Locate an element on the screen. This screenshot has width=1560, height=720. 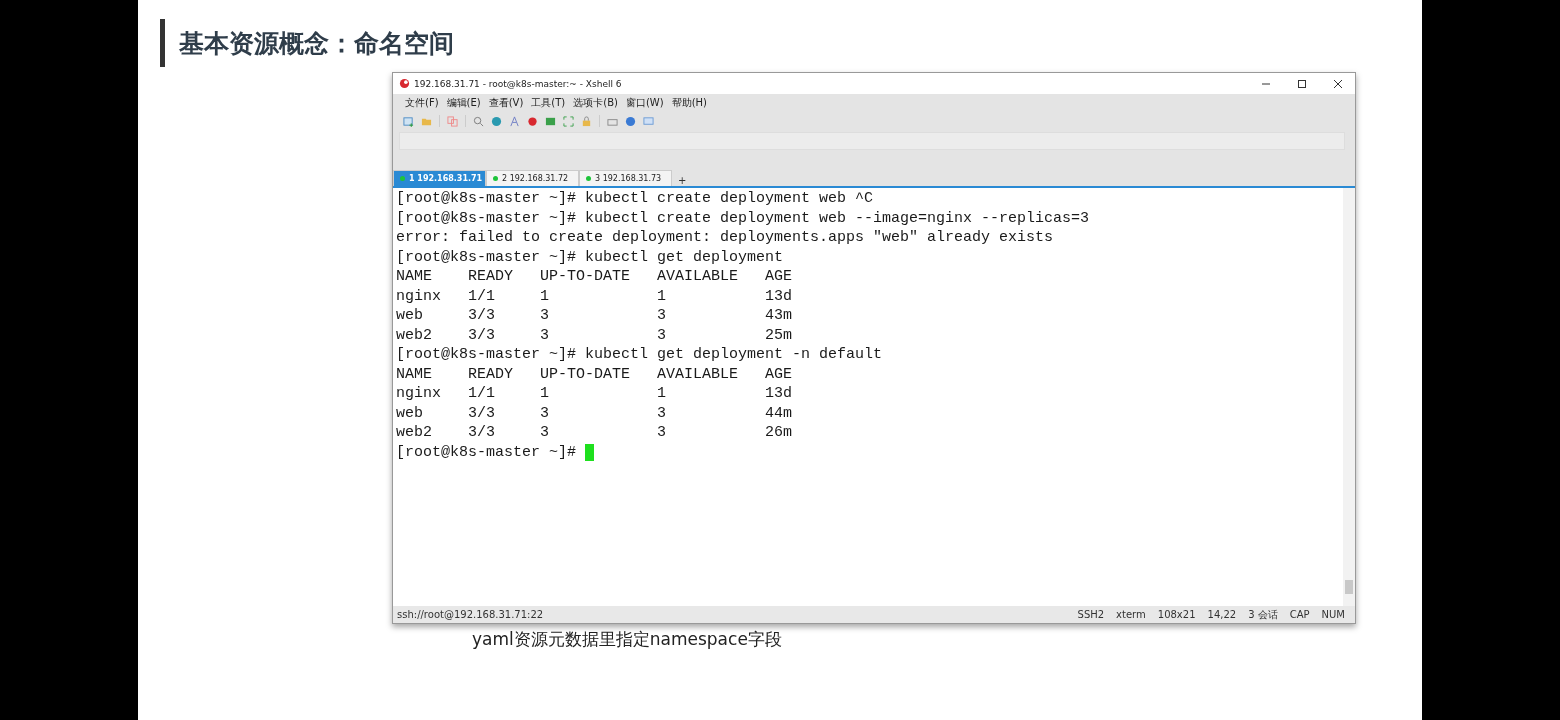
menu-item: 帮助(H) is located at coordinates (689, 102).